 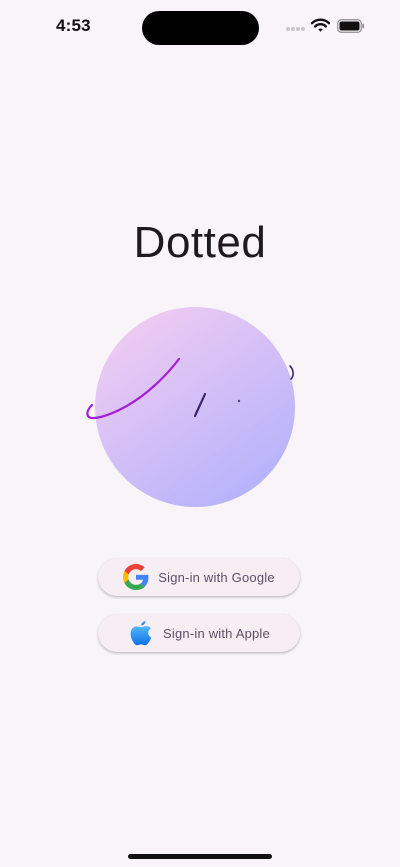 What do you see at coordinates (216, 633) in the screenshot?
I see `apple-signin-label: Sign-in with Apple` at bounding box center [216, 633].